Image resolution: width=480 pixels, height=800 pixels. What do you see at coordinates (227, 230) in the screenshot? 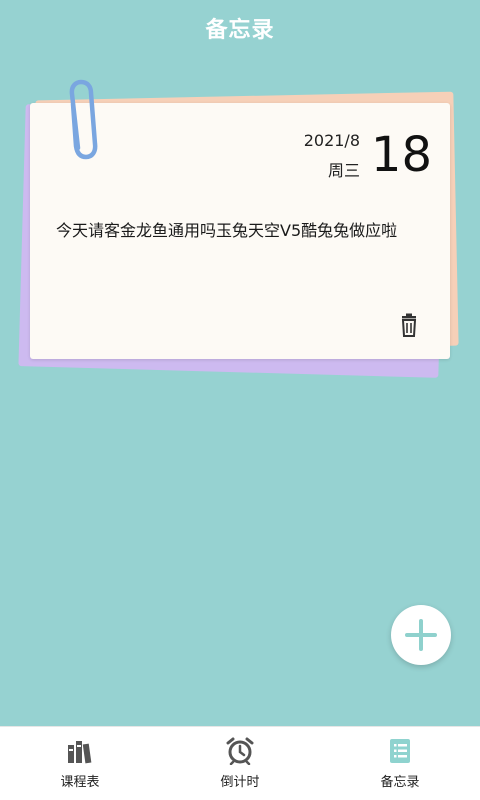
I see `memo-content: 今天请客金龙鱼通用吗玉兔天空V5酷兔兔做应啦` at bounding box center [227, 230].